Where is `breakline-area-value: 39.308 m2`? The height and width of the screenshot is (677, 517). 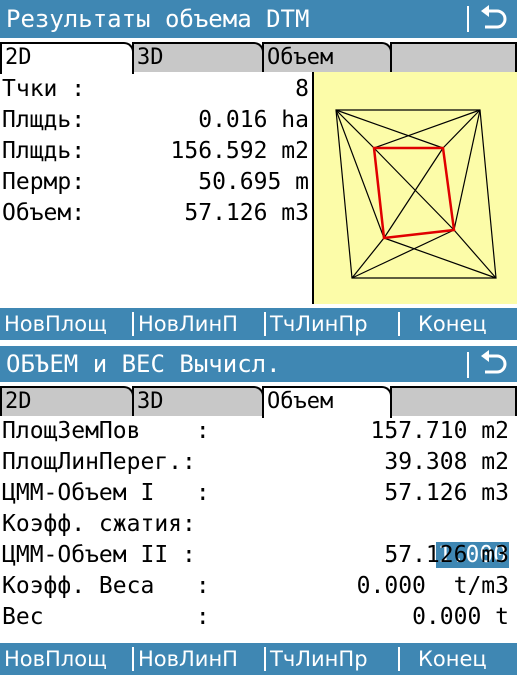 breakline-area-value: 39.308 m2 is located at coordinates (446, 462).